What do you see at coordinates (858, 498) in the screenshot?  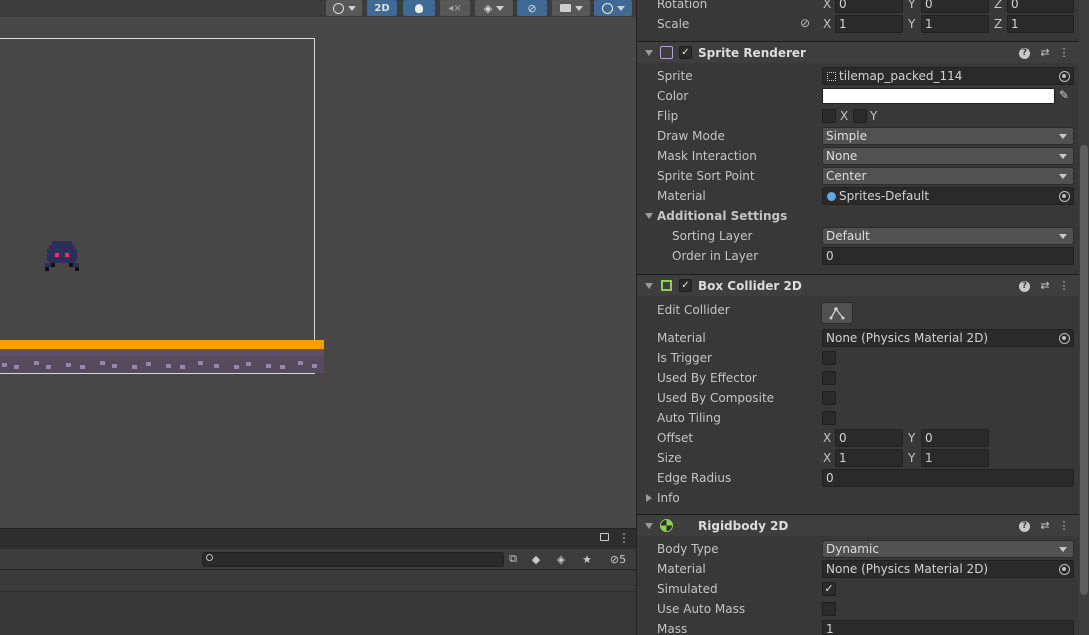 I see `info-foldout: Info` at bounding box center [858, 498].